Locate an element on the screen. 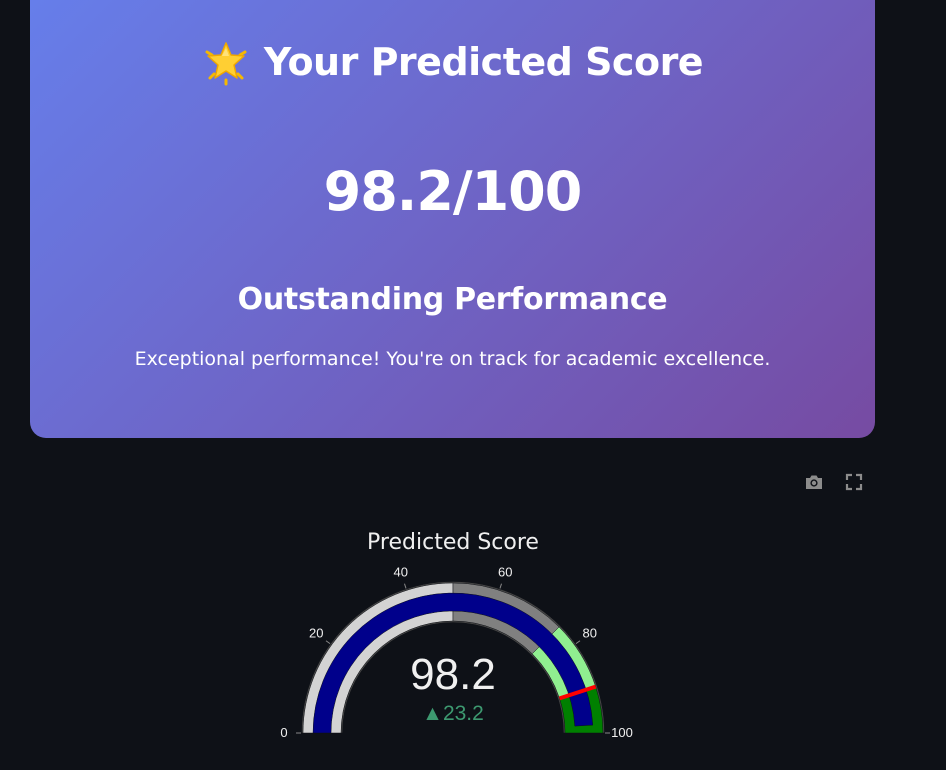  gauge-tick-label: 60 is located at coordinates (505, 571).